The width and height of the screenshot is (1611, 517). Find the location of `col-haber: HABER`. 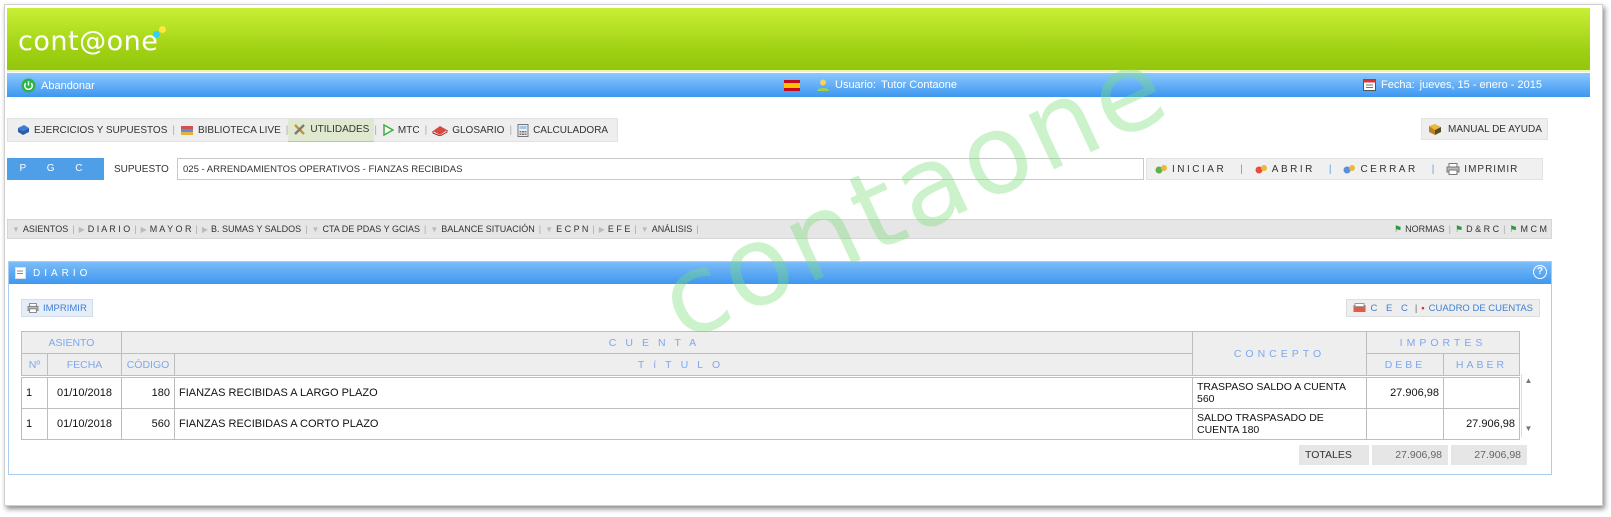

col-haber: HABER is located at coordinates (1481, 364).